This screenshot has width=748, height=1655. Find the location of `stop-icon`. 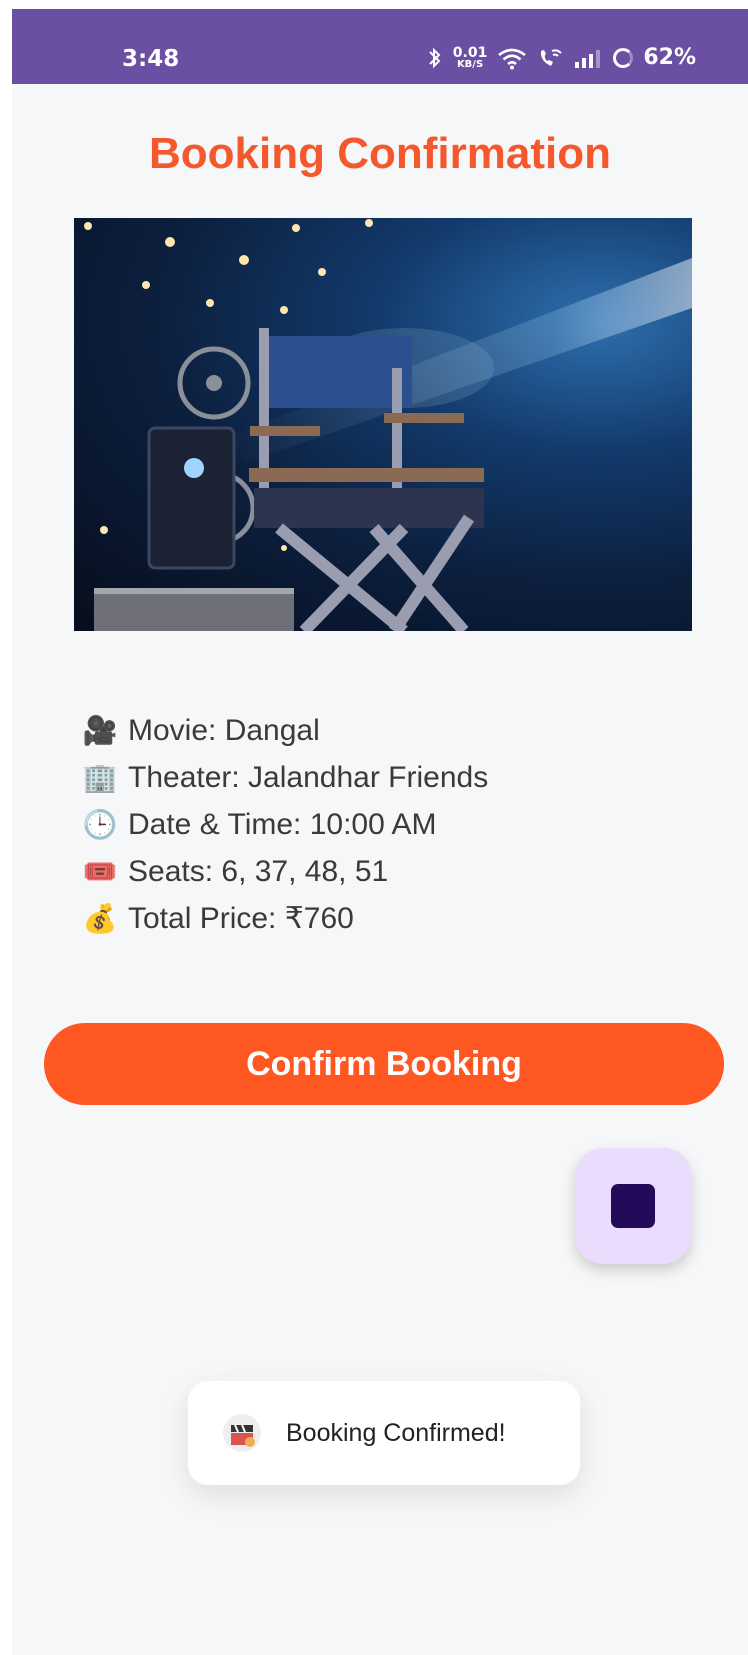

stop-icon is located at coordinates (633, 1206).